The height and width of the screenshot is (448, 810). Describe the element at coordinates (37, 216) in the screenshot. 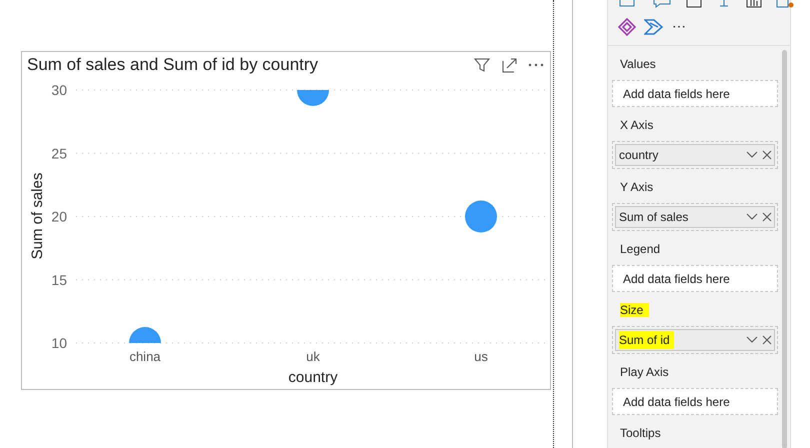

I see `y-axis-title: Sum of sales` at that location.